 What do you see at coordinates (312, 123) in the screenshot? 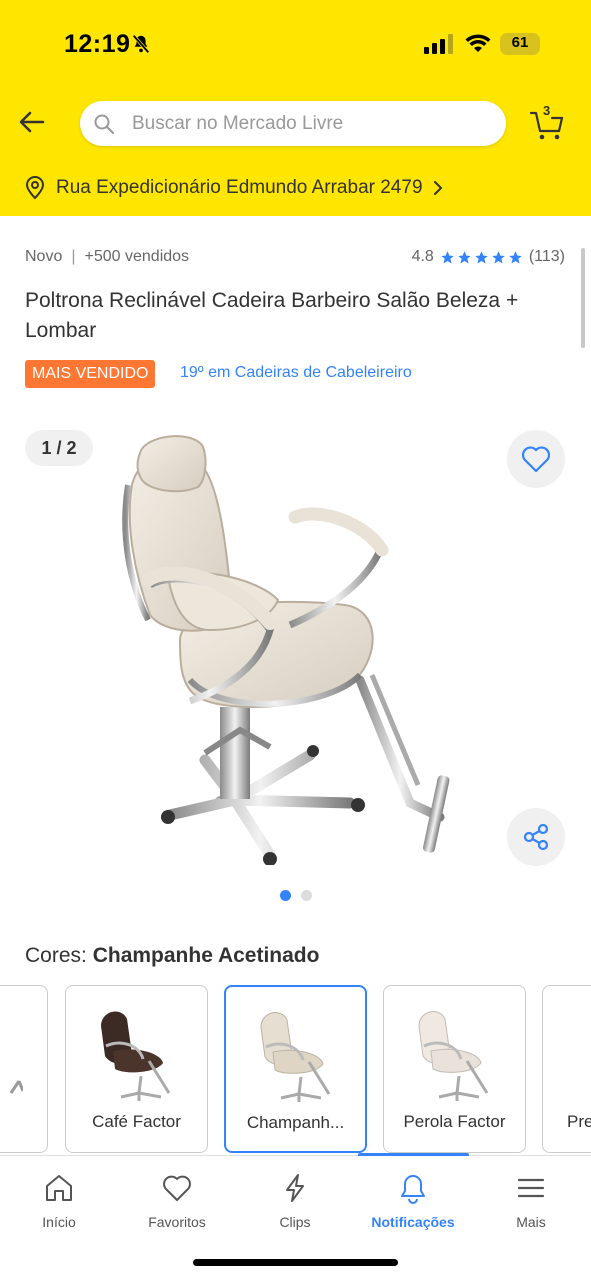
I see `search-input` at bounding box center [312, 123].